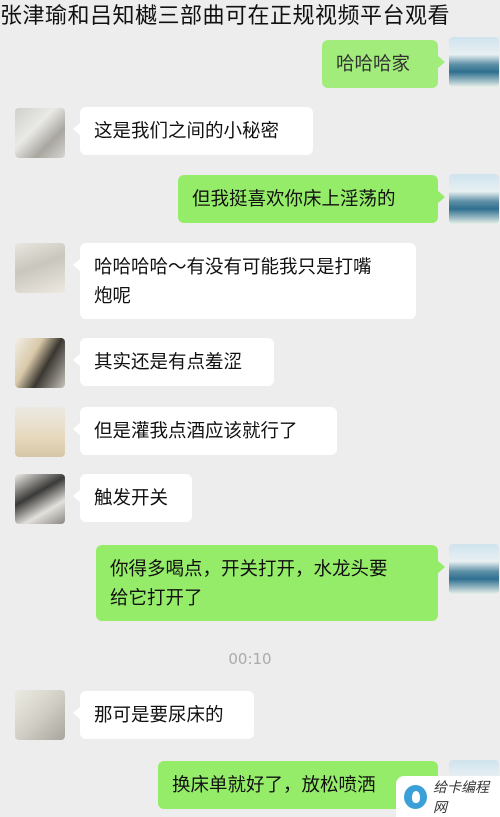 The image size is (500, 817). I want to click on chat-bubble-received: 这是我们之间的小秘密, so click(193, 131).